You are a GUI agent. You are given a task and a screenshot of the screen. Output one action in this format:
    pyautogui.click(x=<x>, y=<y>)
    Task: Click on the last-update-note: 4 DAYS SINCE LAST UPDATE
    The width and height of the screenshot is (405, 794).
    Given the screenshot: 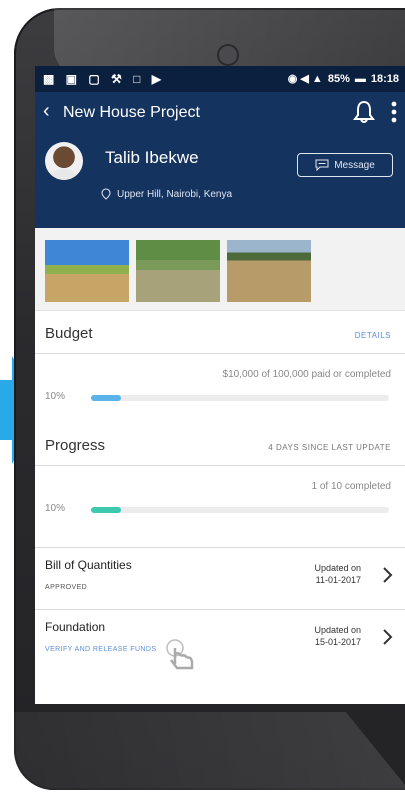 What is the action you would take?
    pyautogui.click(x=329, y=447)
    